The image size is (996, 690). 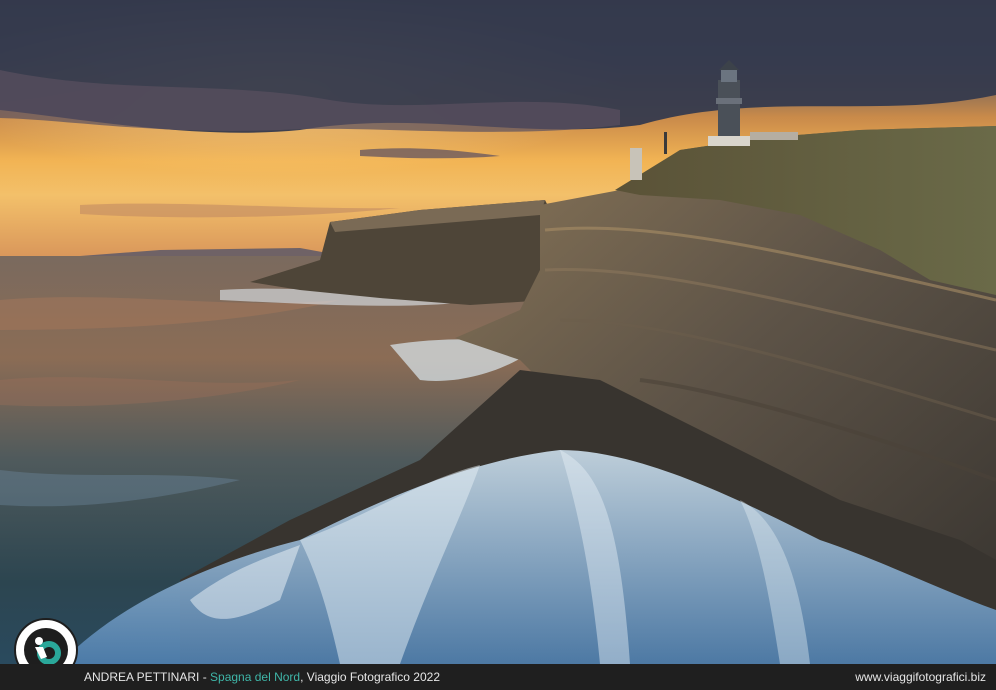 What do you see at coordinates (665, 143) in the screenshot?
I see `post` at bounding box center [665, 143].